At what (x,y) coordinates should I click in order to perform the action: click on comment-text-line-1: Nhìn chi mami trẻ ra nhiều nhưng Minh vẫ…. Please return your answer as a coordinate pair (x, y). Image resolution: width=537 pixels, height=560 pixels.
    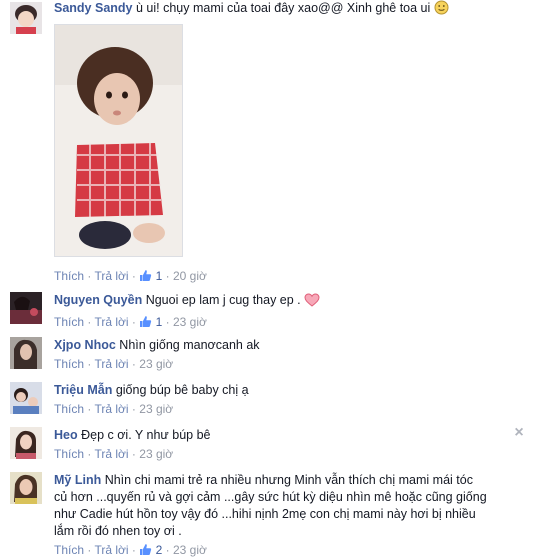
    Looking at the image, I should click on (288, 480).